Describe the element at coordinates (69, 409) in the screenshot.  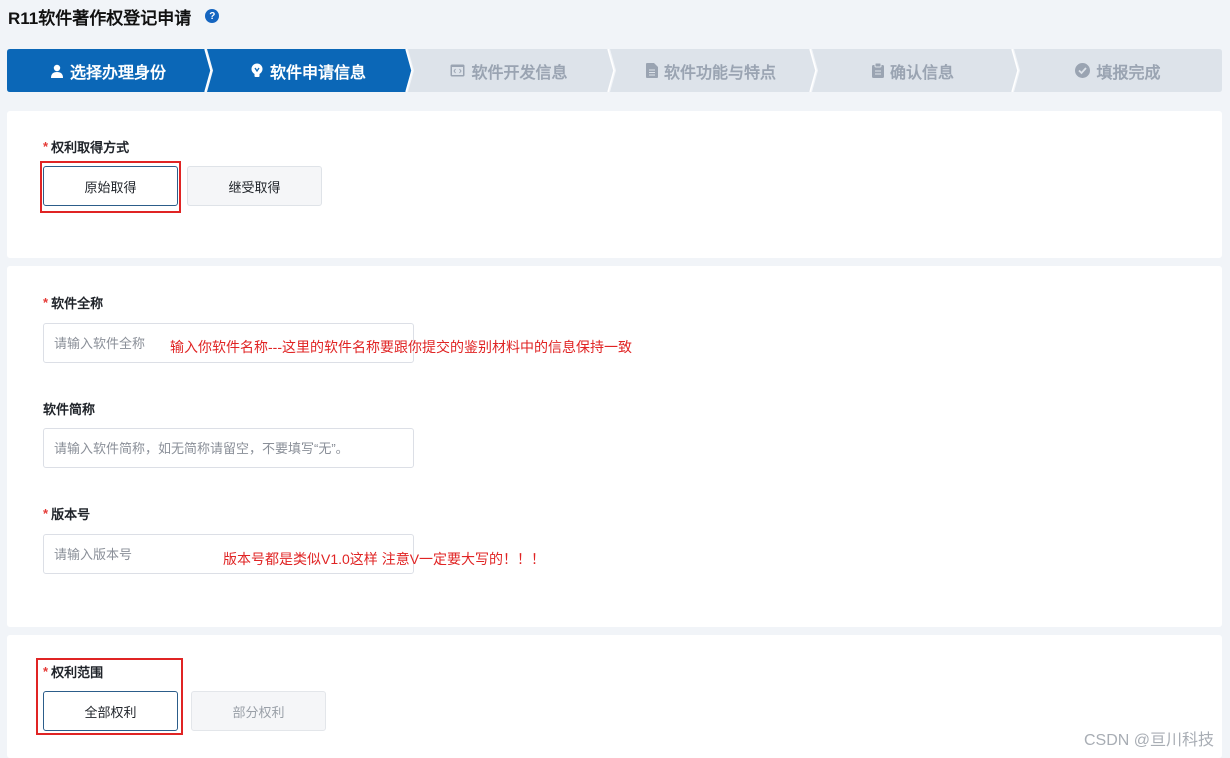
I see `software-short-name-label: 软件简称` at that location.